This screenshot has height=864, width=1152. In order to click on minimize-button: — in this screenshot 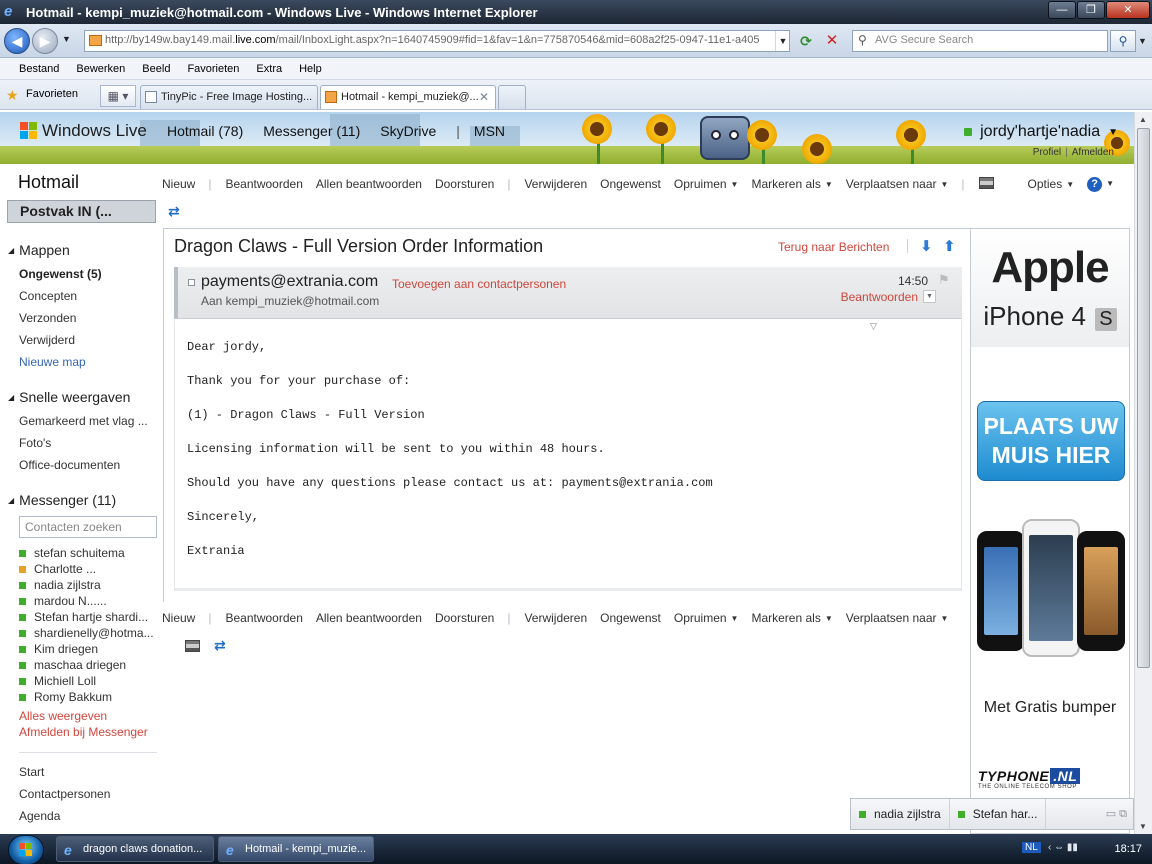, I will do `click(1062, 10)`.